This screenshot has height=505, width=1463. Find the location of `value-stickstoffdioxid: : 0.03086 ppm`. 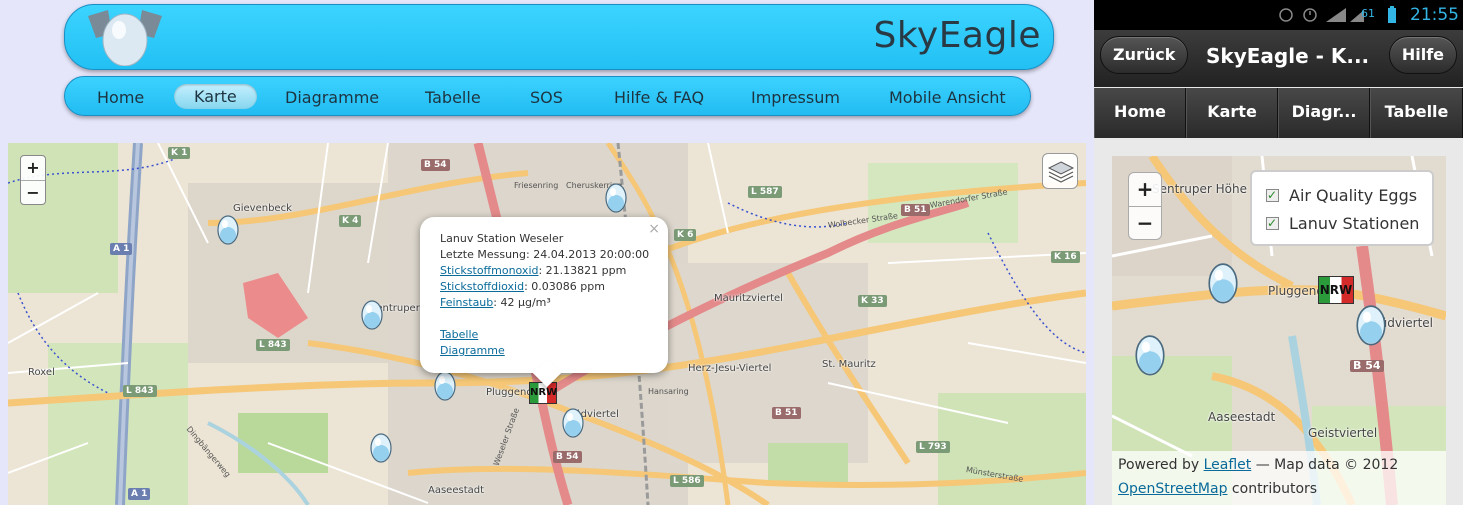

value-stickstoffdioxid: : 0.03086 ppm is located at coordinates (564, 286).